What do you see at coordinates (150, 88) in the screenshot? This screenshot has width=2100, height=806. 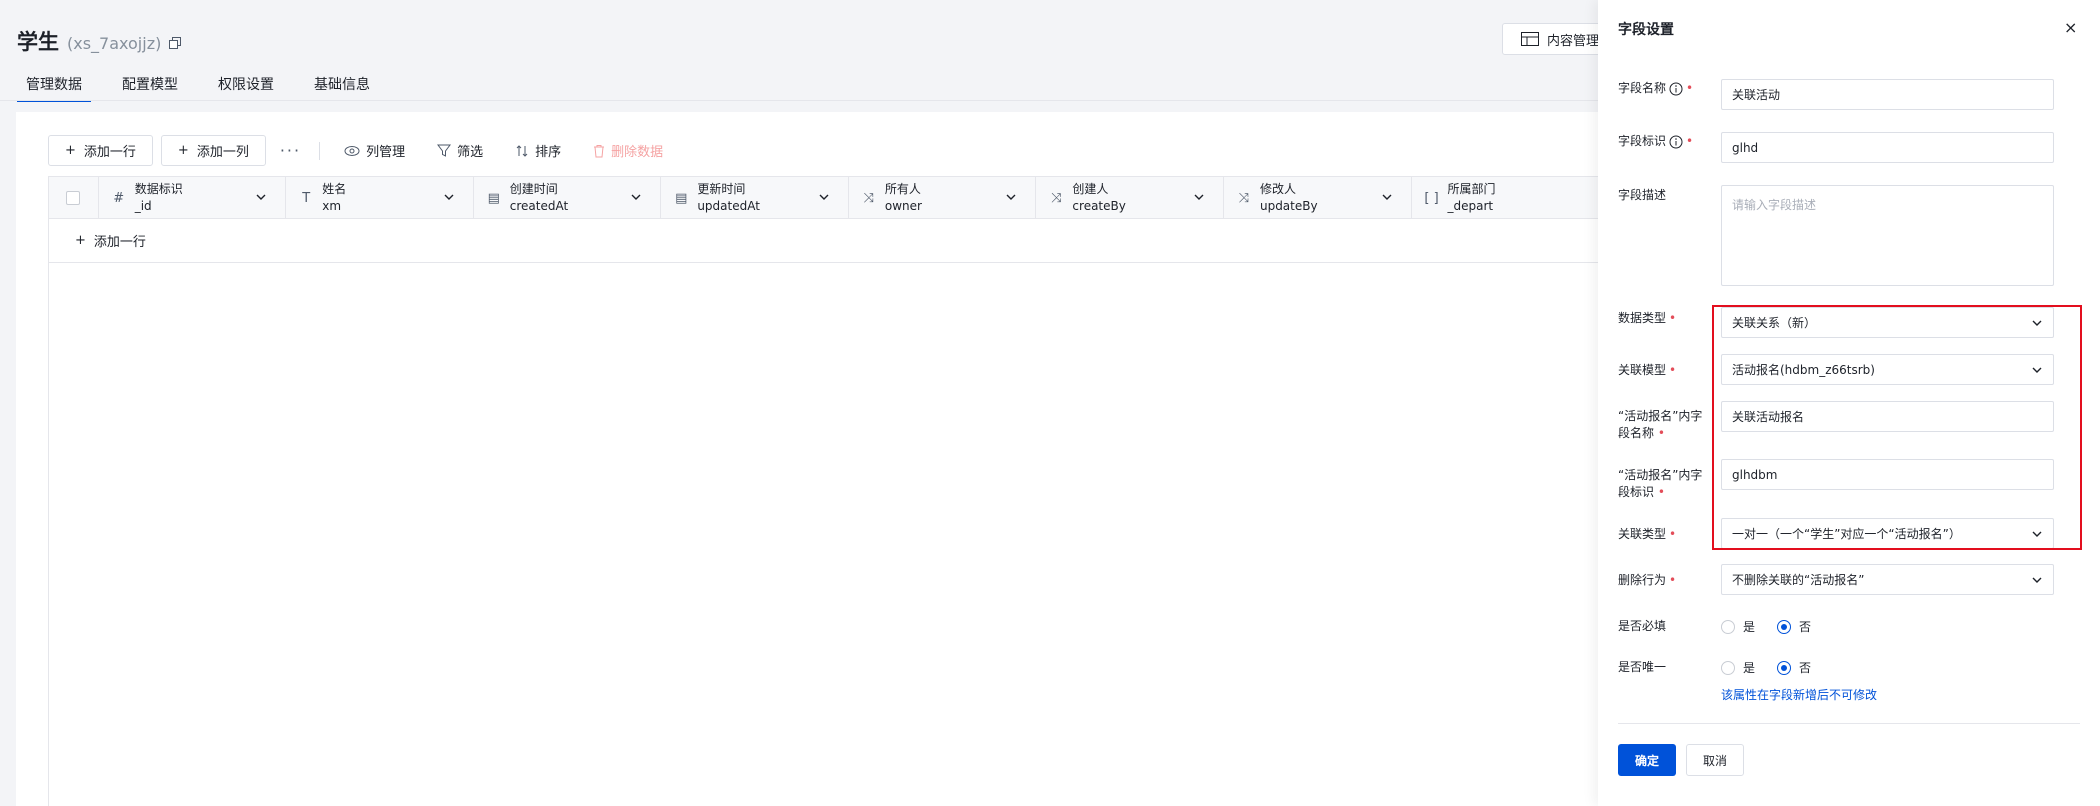 I see `tab-config-model: 配置模型` at bounding box center [150, 88].